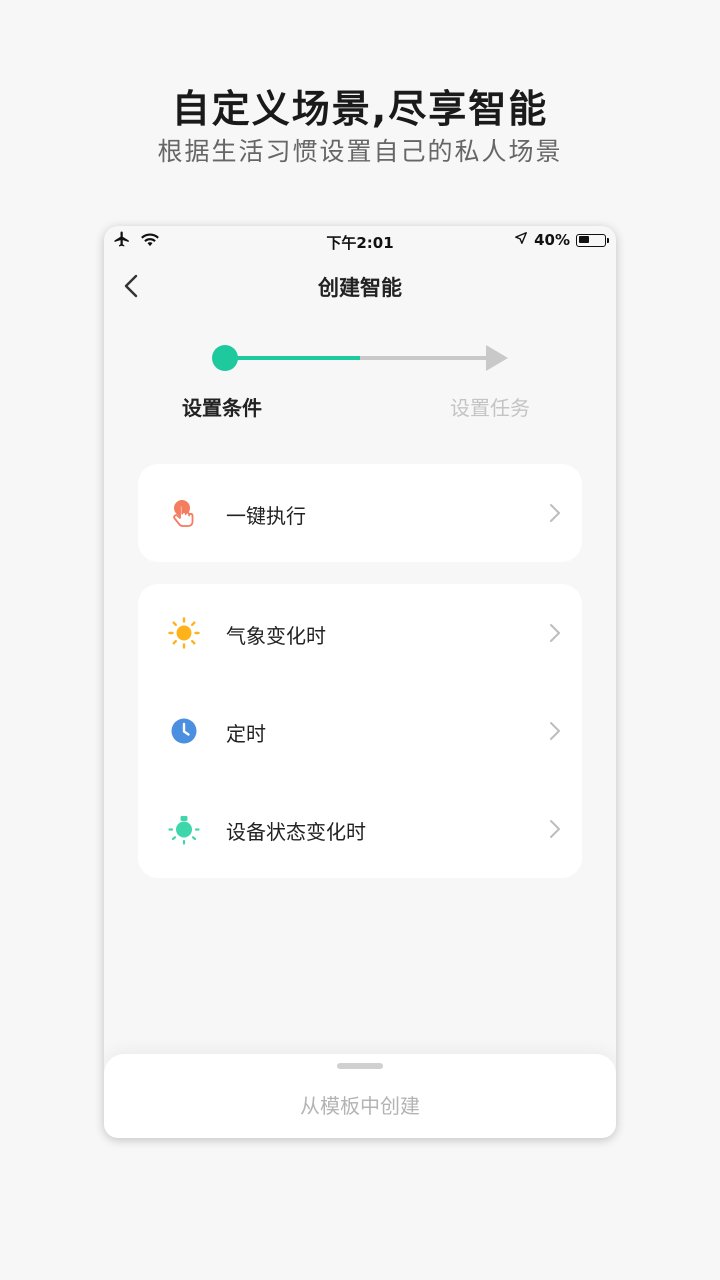 This screenshot has height=1280, width=720. What do you see at coordinates (490, 408) in the screenshot?
I see `step-label-tasks: 设置任务` at bounding box center [490, 408].